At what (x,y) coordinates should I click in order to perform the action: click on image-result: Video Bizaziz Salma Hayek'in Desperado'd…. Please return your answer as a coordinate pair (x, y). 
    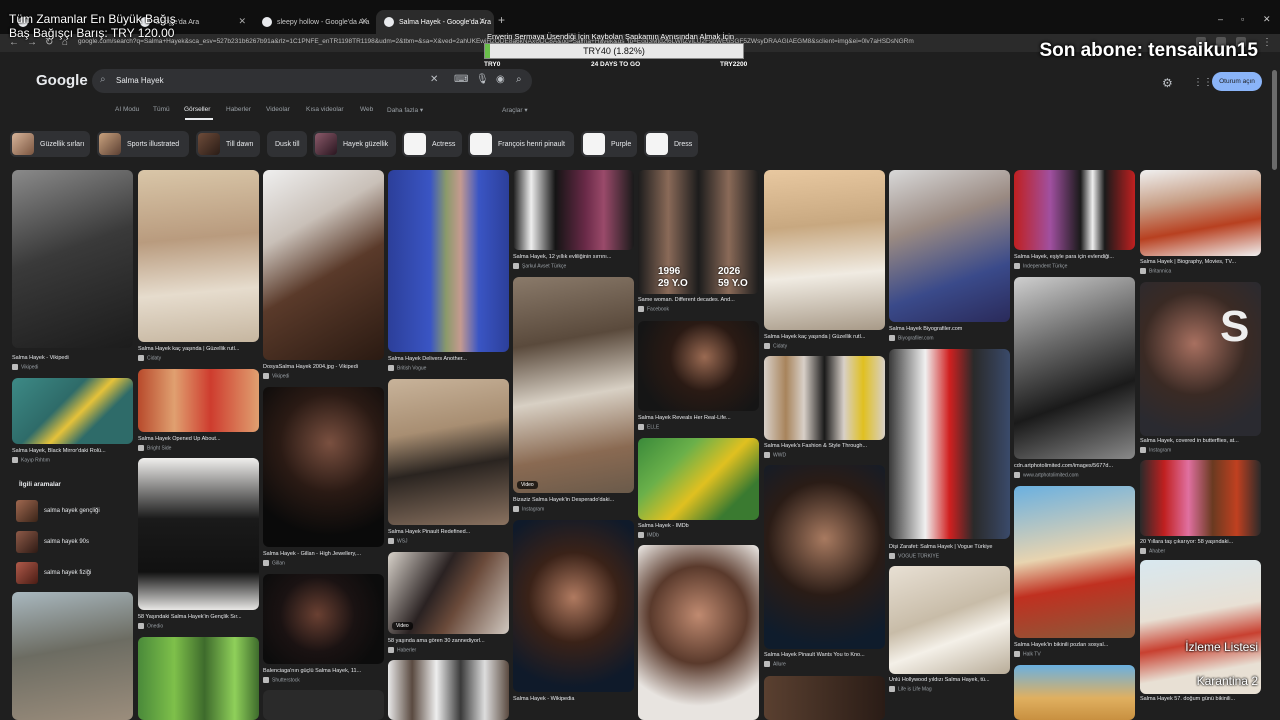
    Looking at the image, I should click on (573, 396).